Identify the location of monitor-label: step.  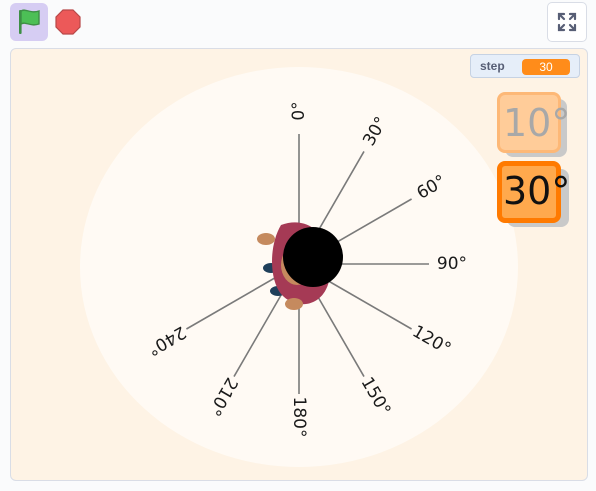
(492, 66).